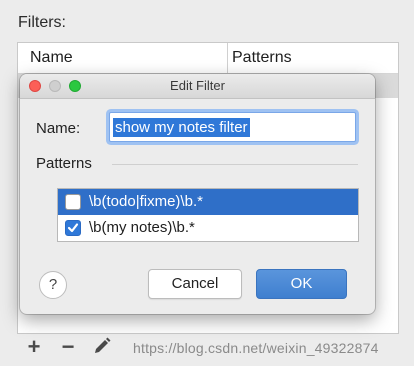 This screenshot has height=366, width=414. I want to click on filters-table-header: Name Patterns, so click(208, 58).